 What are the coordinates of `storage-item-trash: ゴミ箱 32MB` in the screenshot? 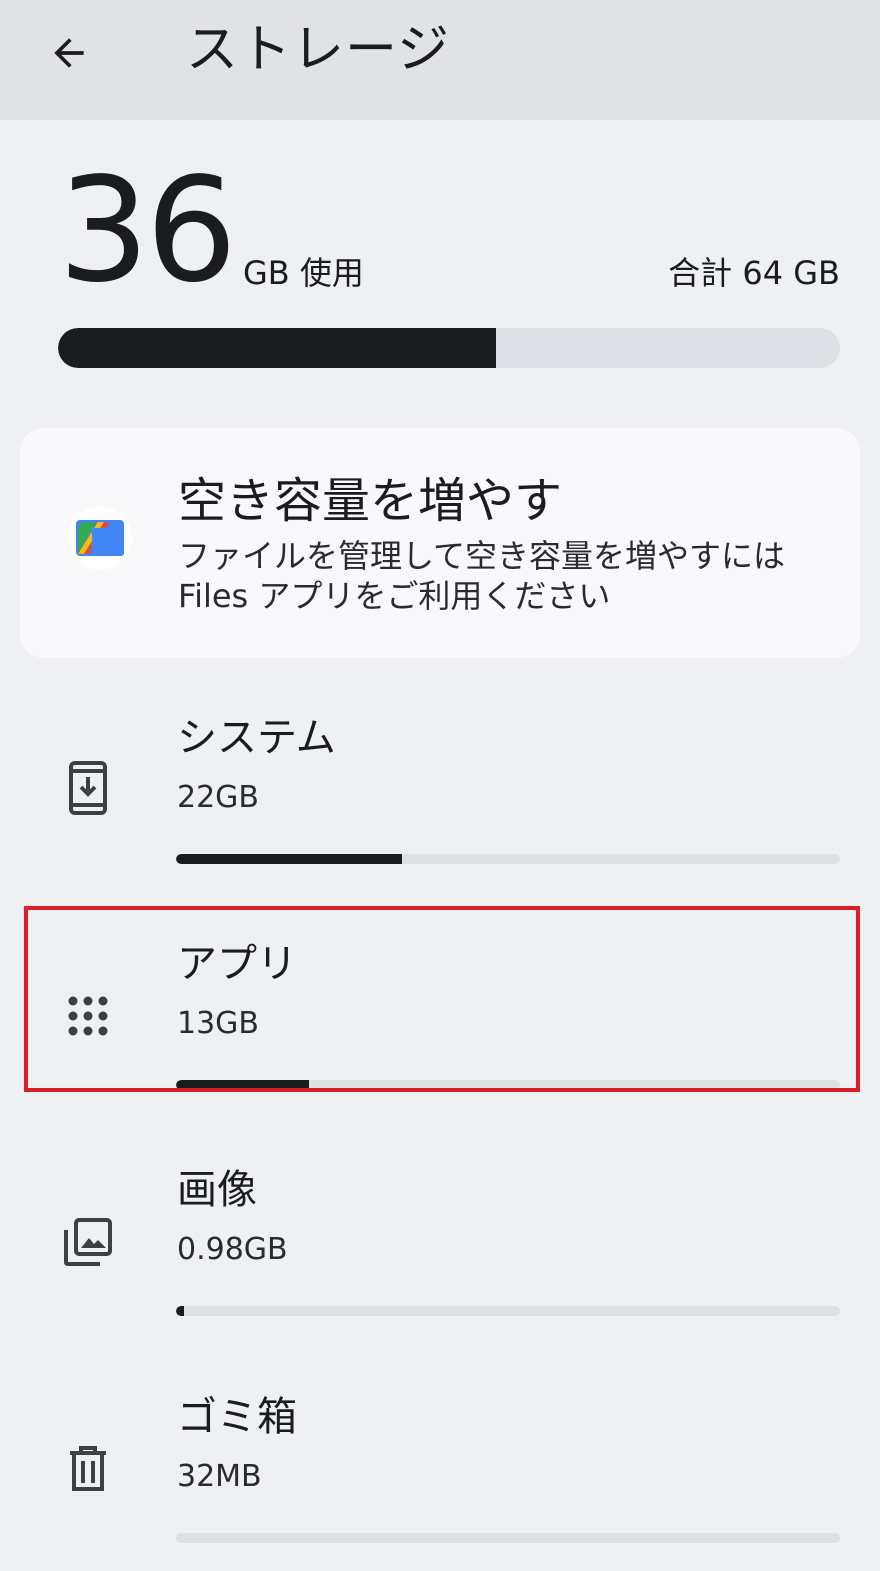 It's located at (440, 1481).